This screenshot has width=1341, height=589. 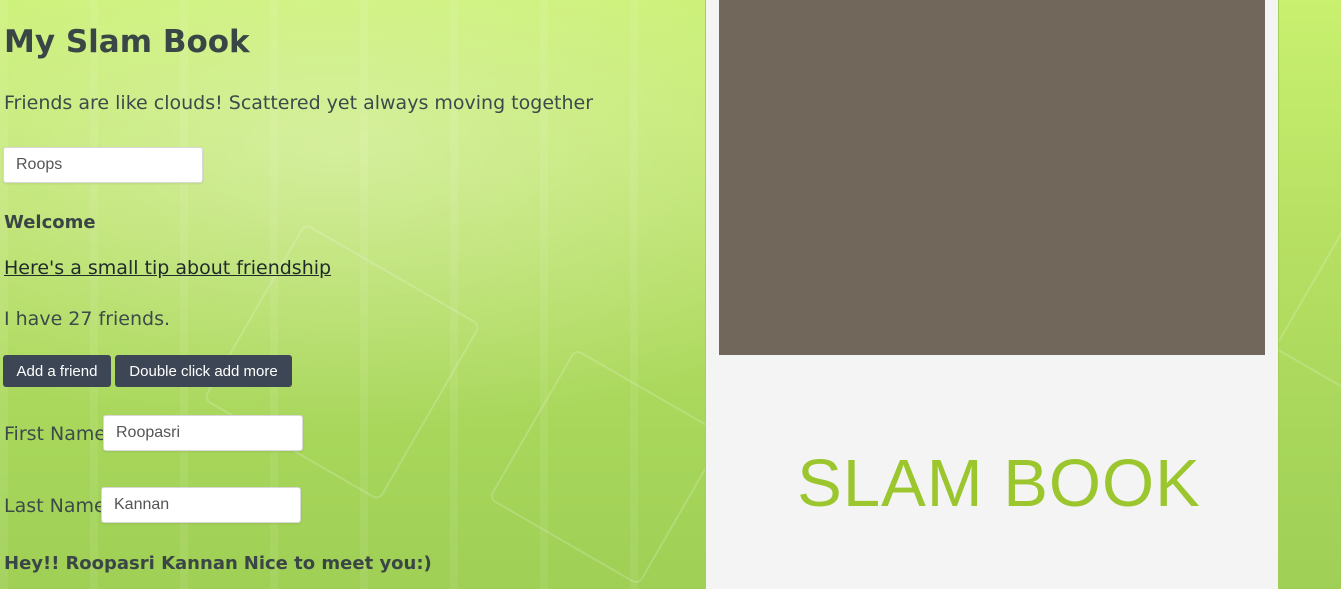 What do you see at coordinates (999, 483) in the screenshot?
I see `cover-title: SLAM BOOK` at bounding box center [999, 483].